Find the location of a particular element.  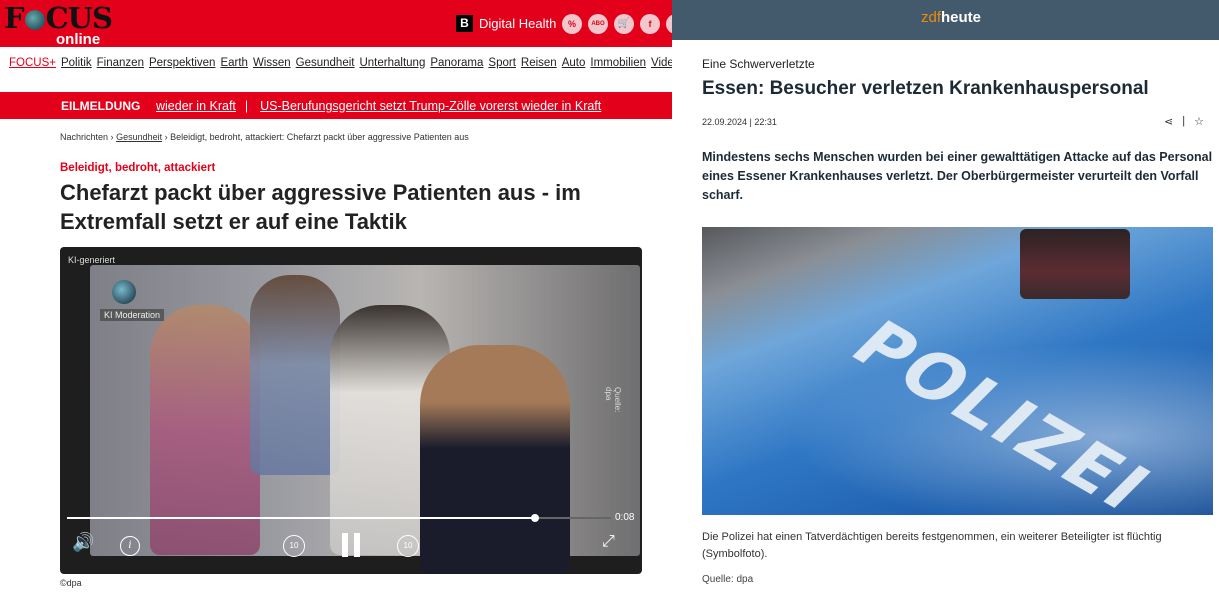

ki-moderation-label: KI Moderation is located at coordinates (132, 315).